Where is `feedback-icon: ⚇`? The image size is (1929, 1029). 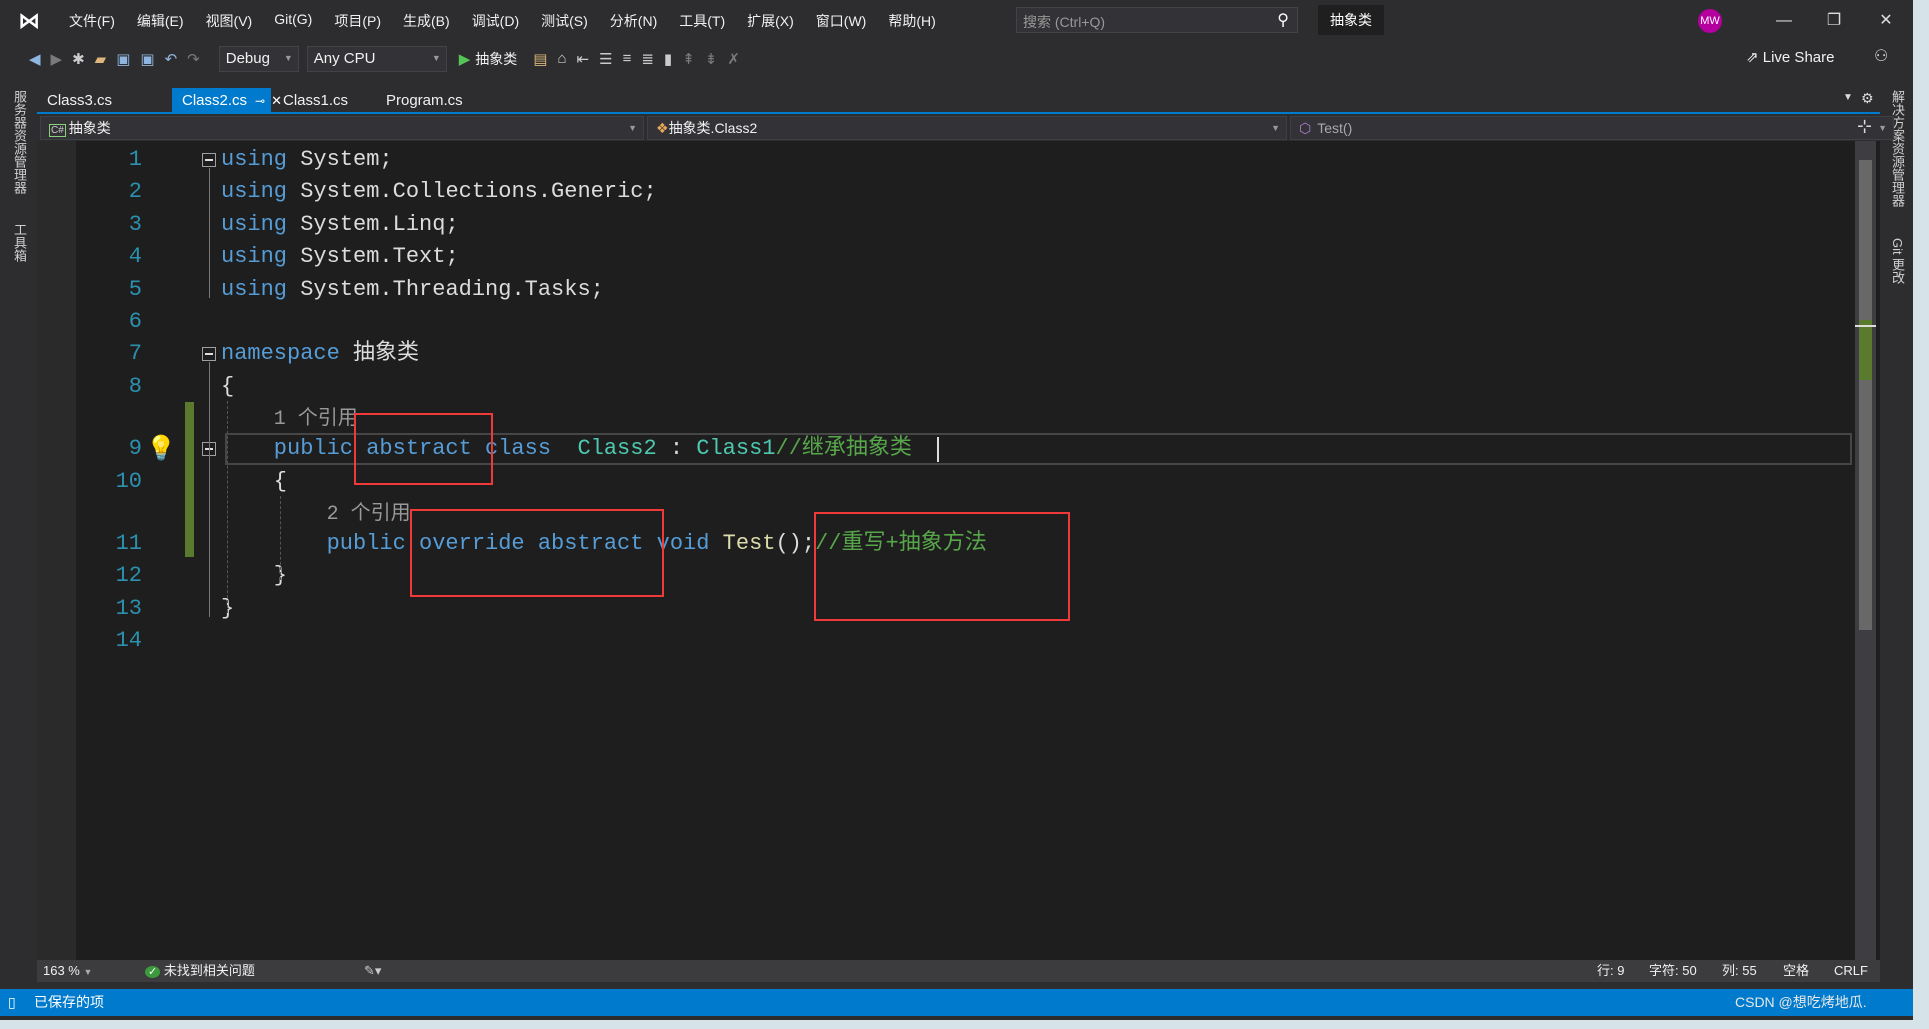
feedback-icon: ⚇ is located at coordinates (1881, 56).